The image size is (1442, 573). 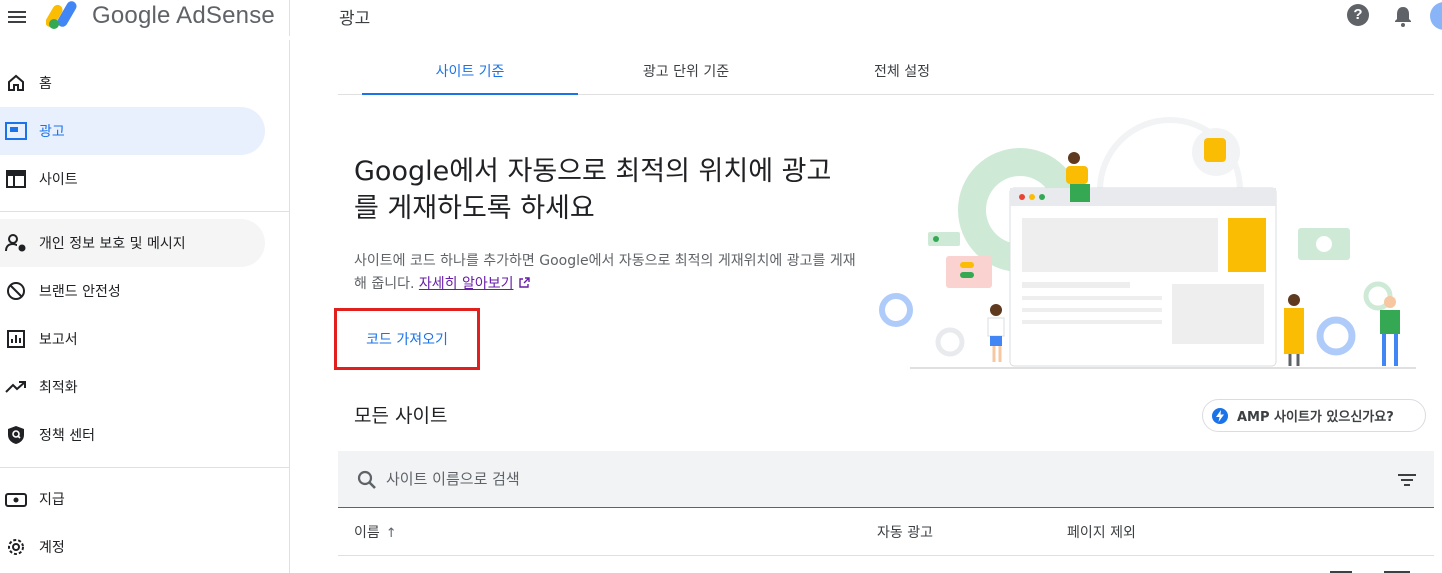 What do you see at coordinates (366, 479) in the screenshot?
I see `search-icon` at bounding box center [366, 479].